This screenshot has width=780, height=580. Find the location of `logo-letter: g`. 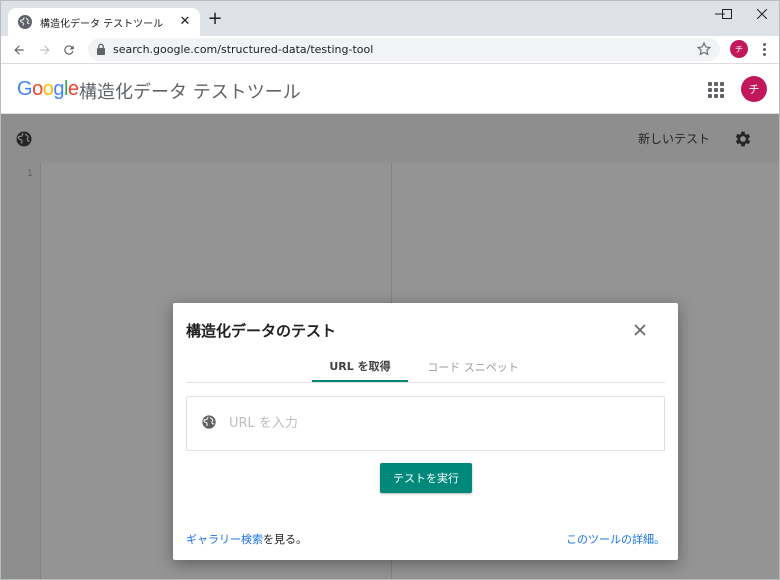

logo-letter: g is located at coordinates (58, 89).